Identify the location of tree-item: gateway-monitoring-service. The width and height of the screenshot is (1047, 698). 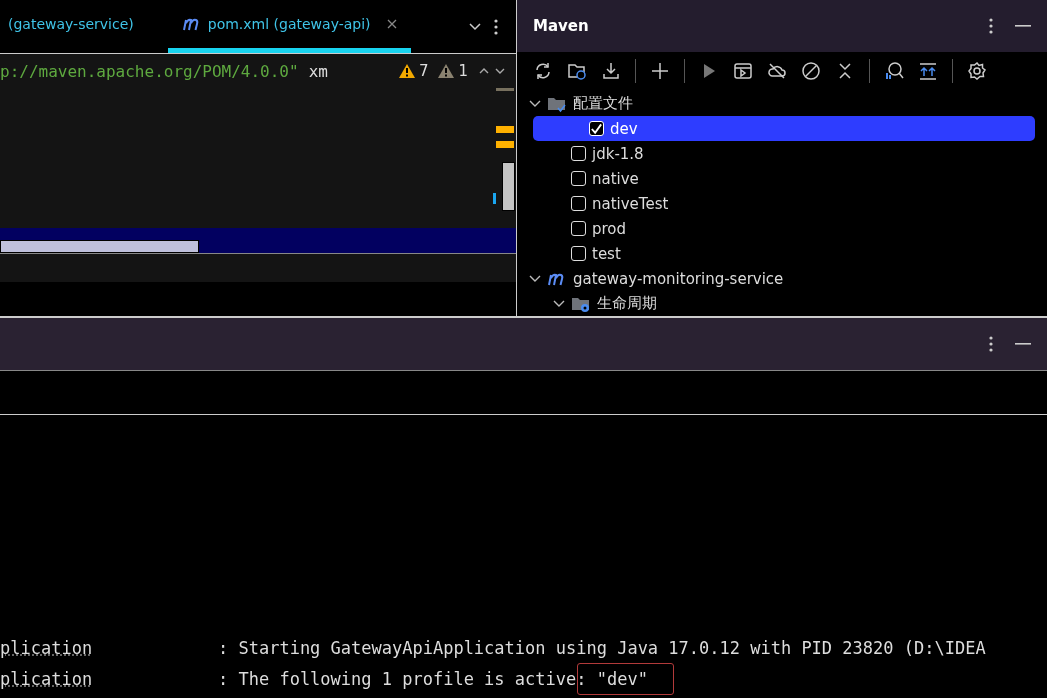
(776, 278).